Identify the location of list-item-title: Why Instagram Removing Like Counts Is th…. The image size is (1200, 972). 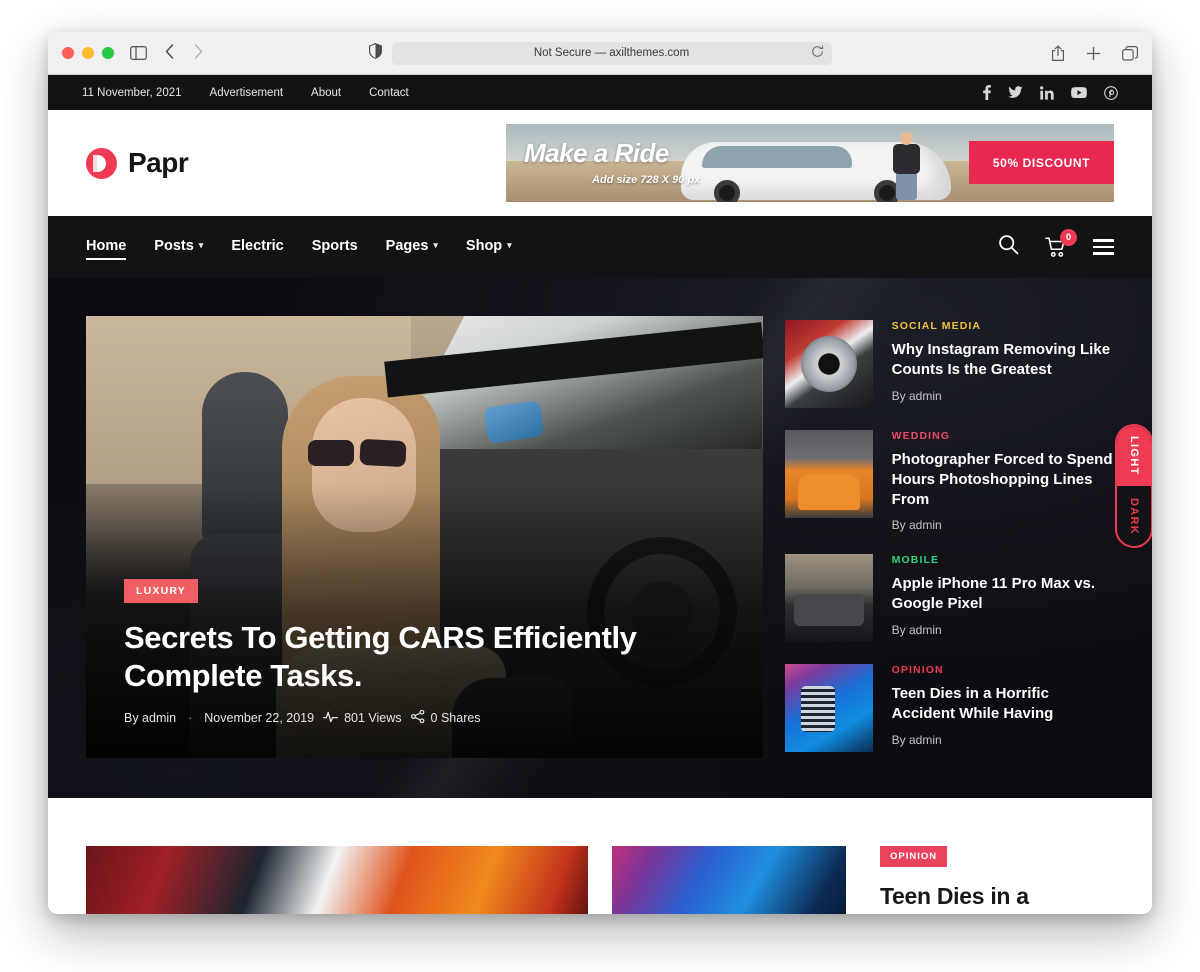
(1003, 360).